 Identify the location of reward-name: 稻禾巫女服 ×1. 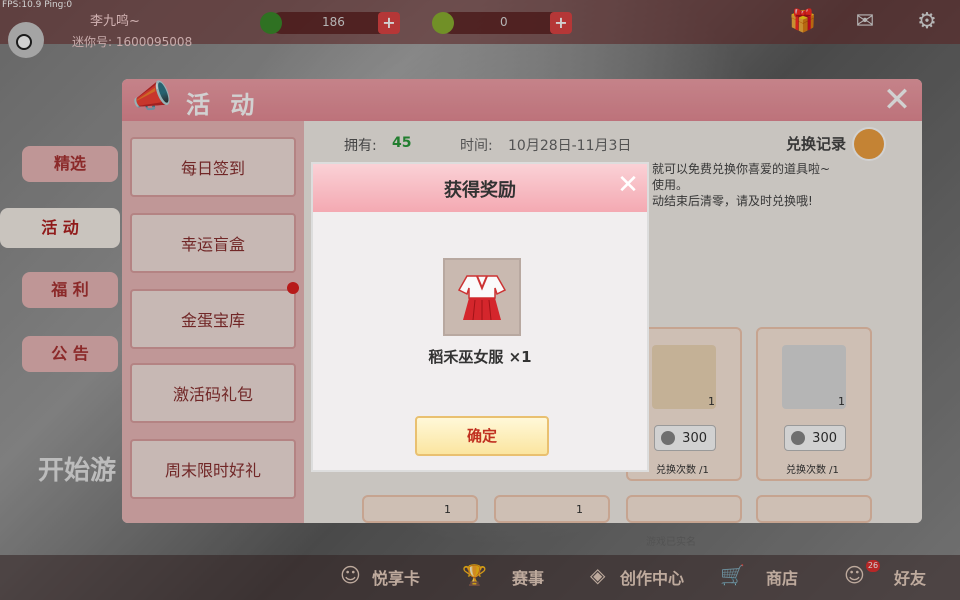
(480, 357).